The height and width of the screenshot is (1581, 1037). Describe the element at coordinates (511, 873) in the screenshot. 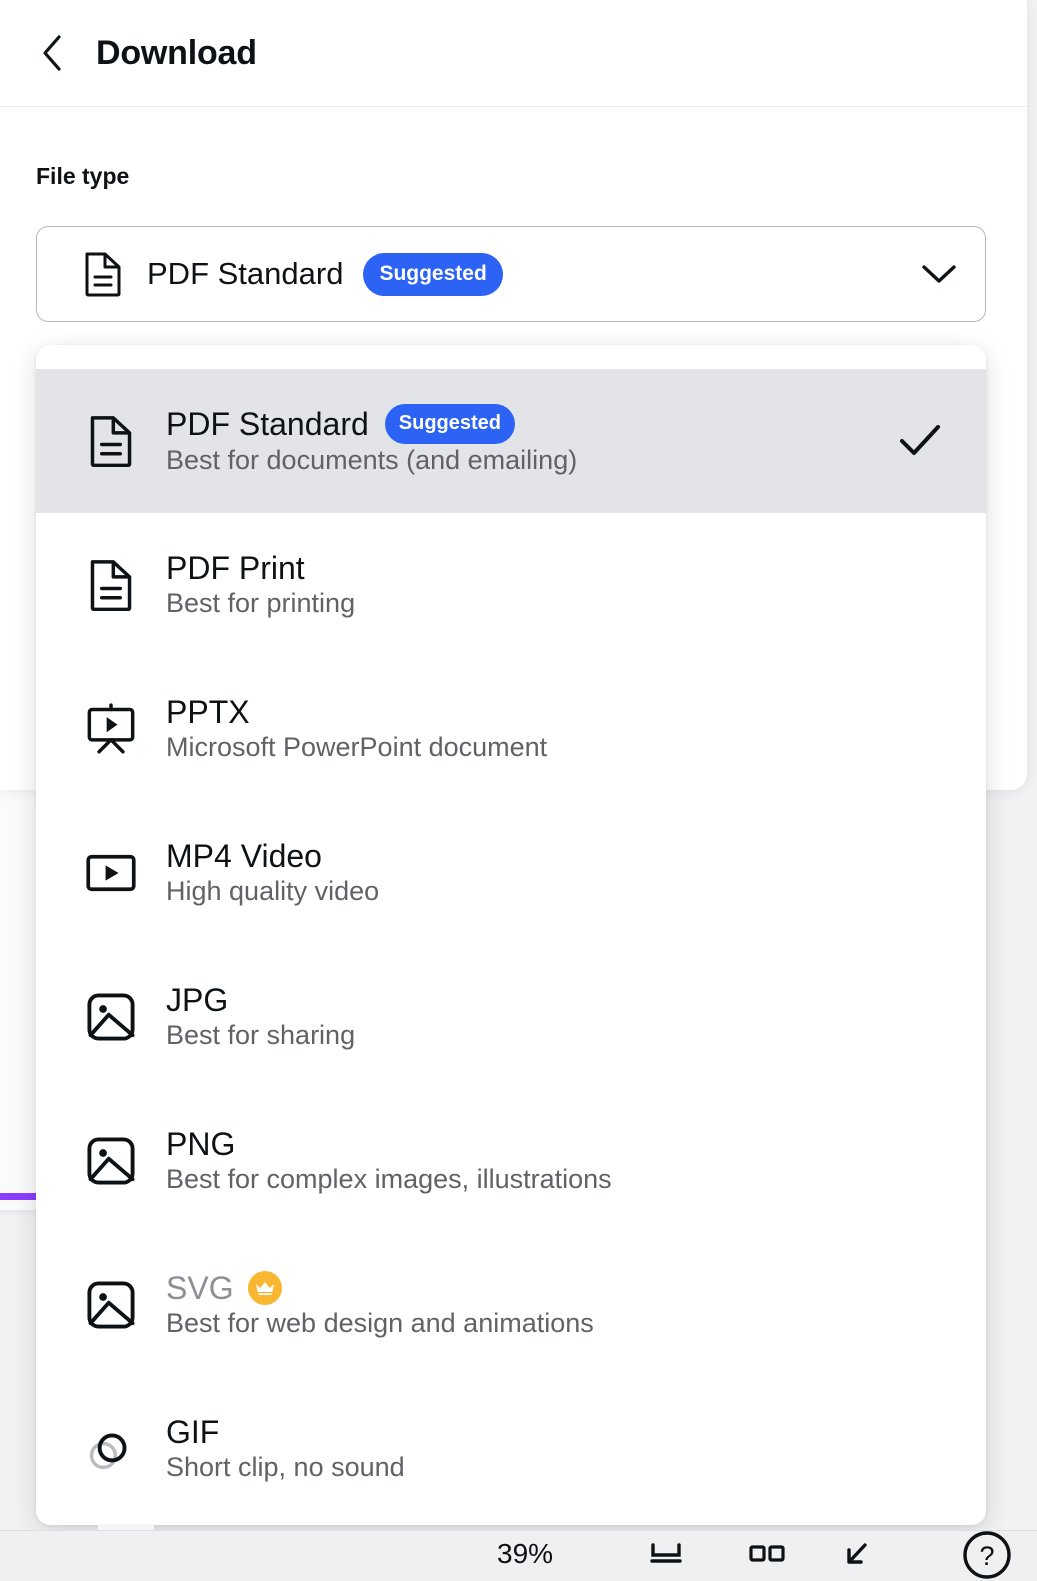

I see `dropdown-option-mp4-video: MP4 Video High quality video` at that location.